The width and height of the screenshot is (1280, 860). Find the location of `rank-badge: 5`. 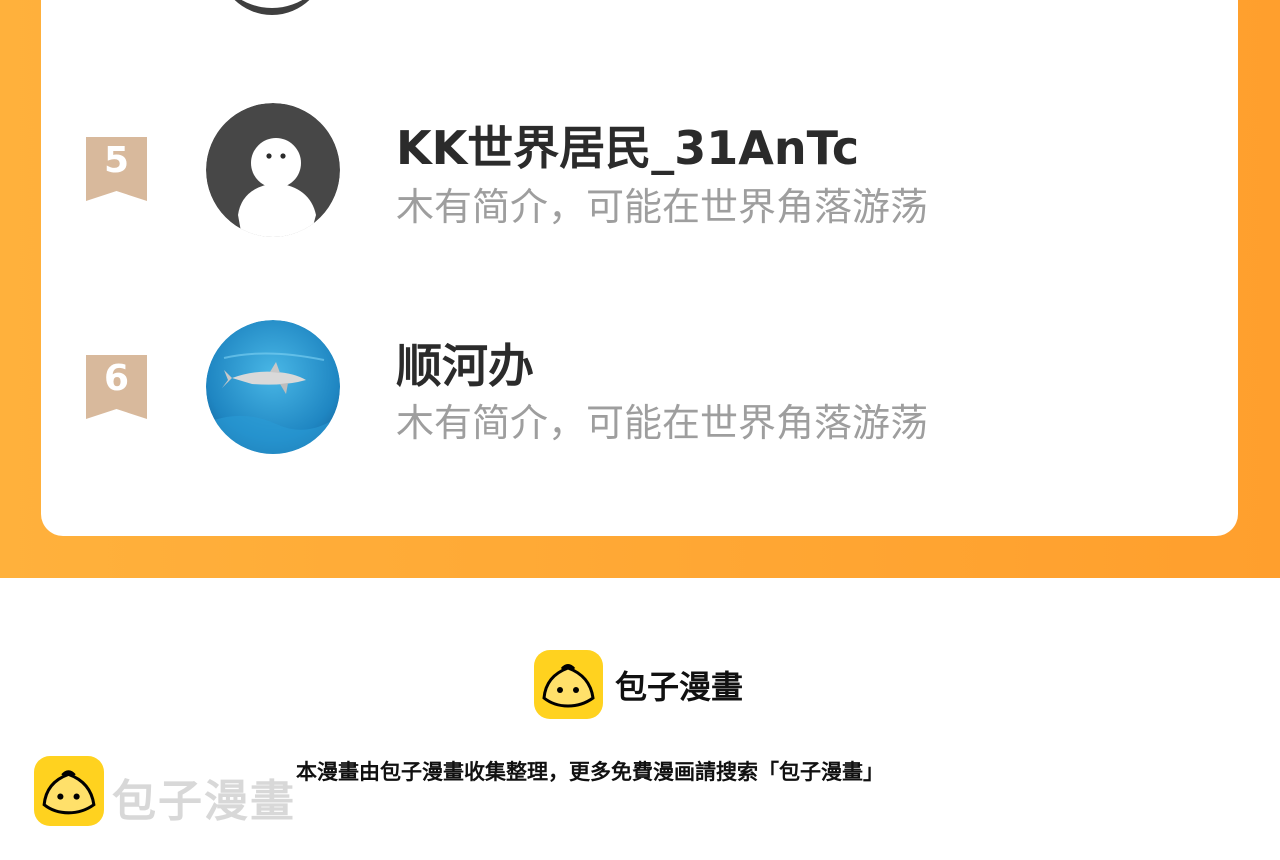

rank-badge: 5 is located at coordinates (116, 169).